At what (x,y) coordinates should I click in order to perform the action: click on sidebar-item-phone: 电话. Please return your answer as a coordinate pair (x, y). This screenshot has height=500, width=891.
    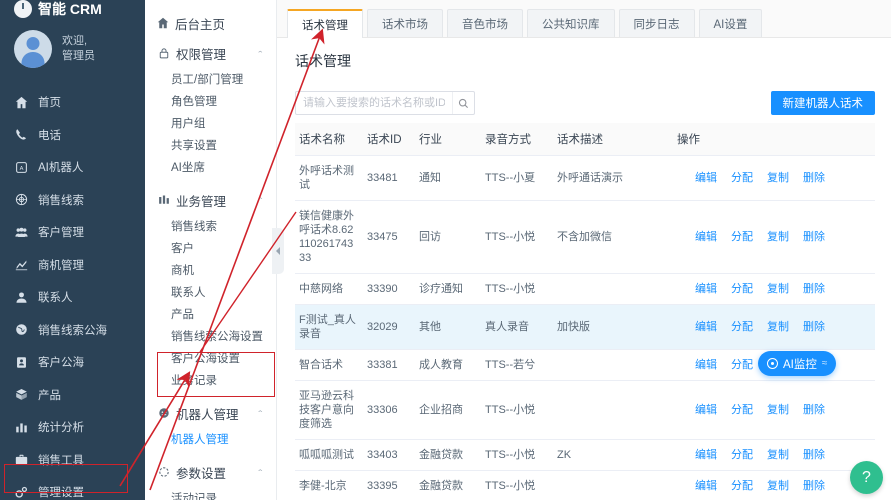
    Looking at the image, I should click on (72, 135).